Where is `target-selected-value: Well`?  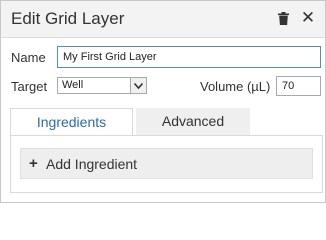
target-selected-value: Well is located at coordinates (73, 85).